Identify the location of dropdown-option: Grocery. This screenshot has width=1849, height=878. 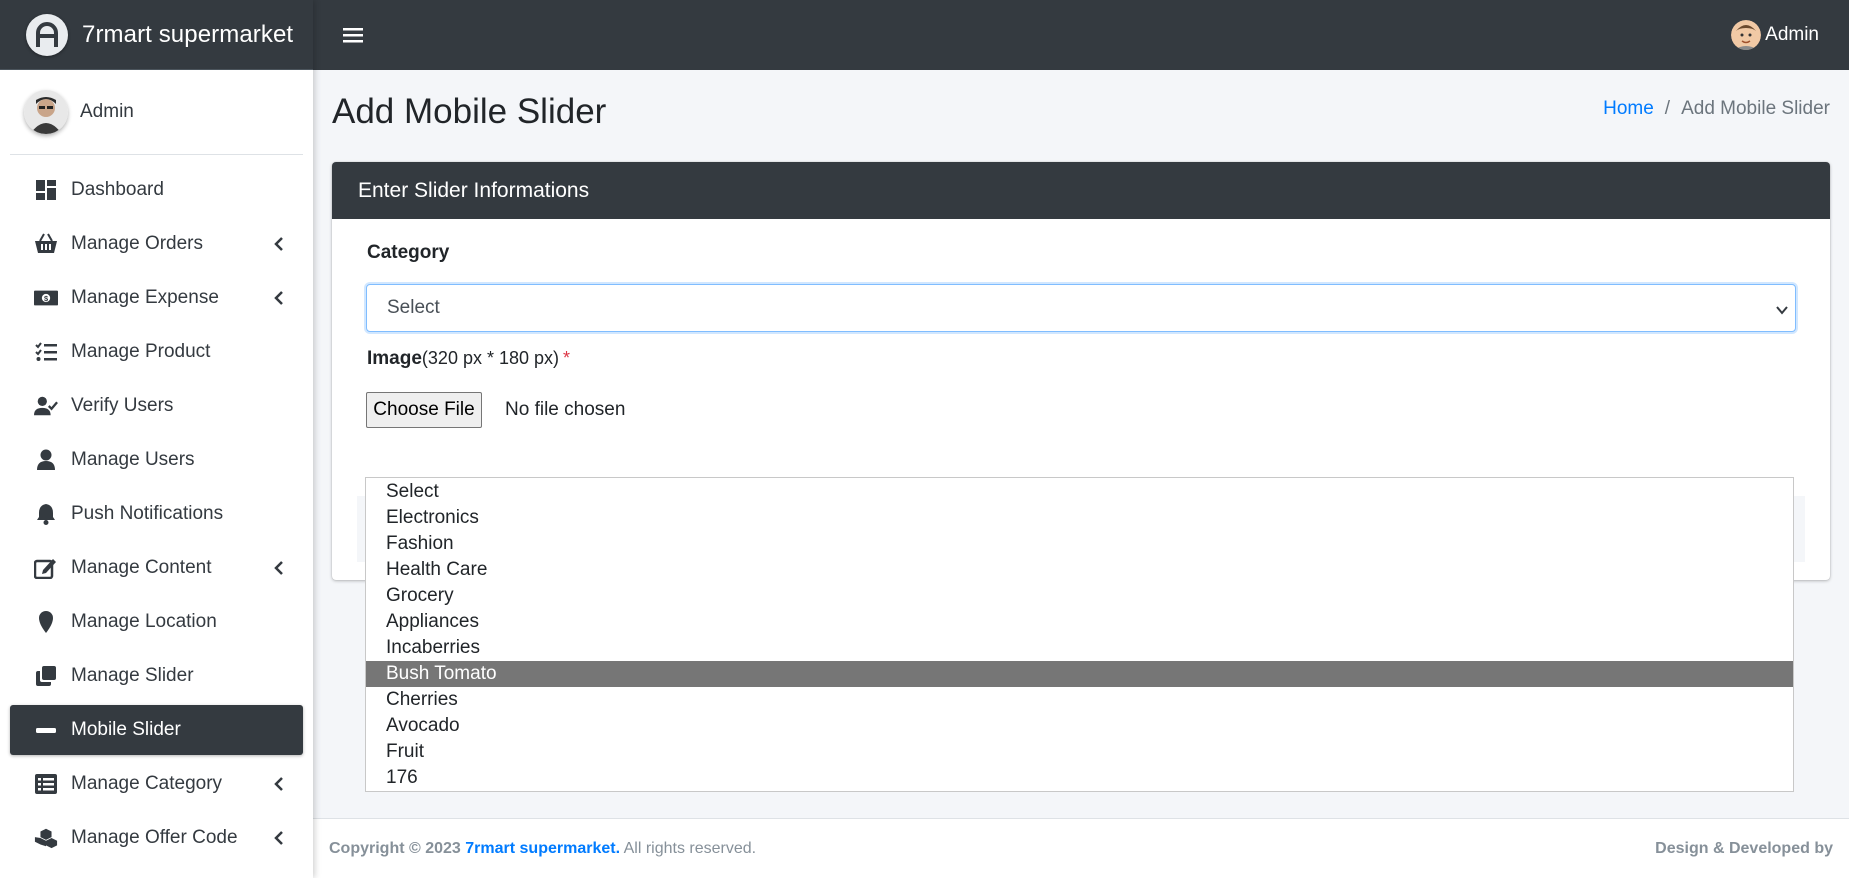
(1079, 596).